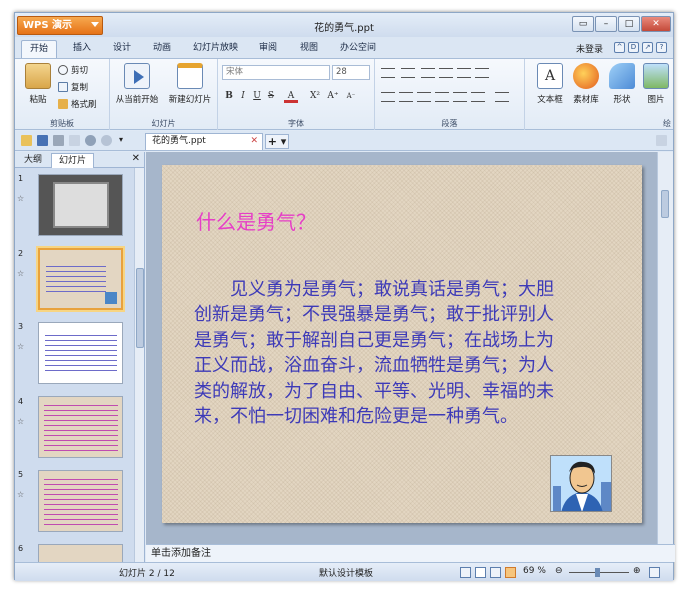 The width and height of the screenshot is (689, 595). Describe the element at coordinates (204, 141) in the screenshot. I see `document-tab: 花的勇气.ppt ✕` at that location.